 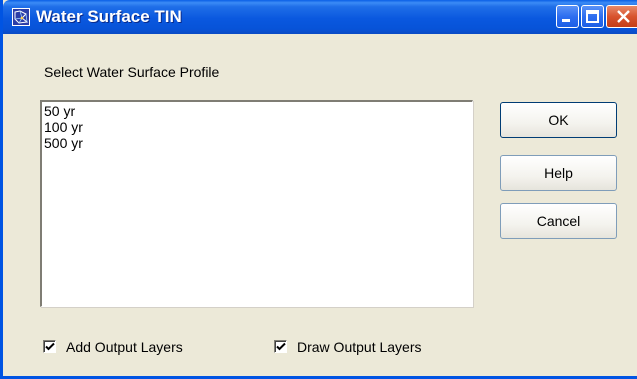 I want to click on add-output-layers-label: Add Output Layers, so click(x=124, y=347).